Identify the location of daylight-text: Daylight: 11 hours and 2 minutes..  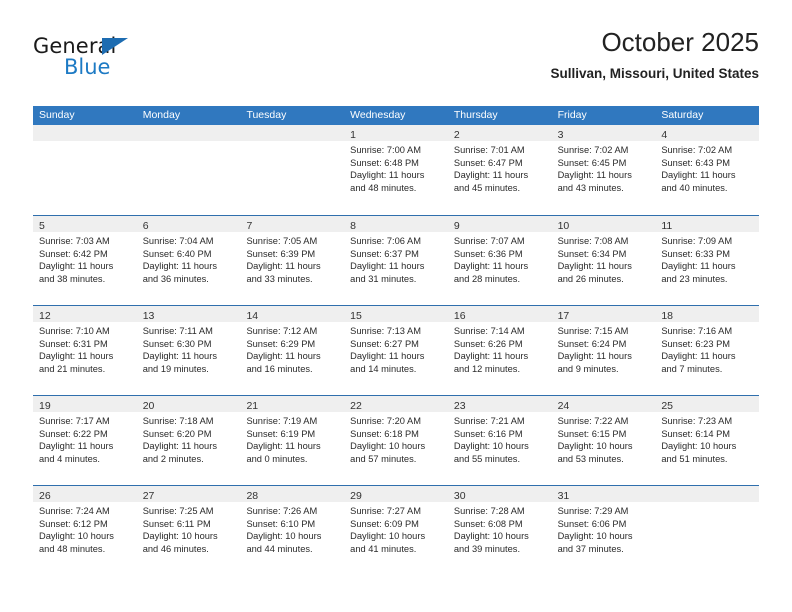
(179, 452).